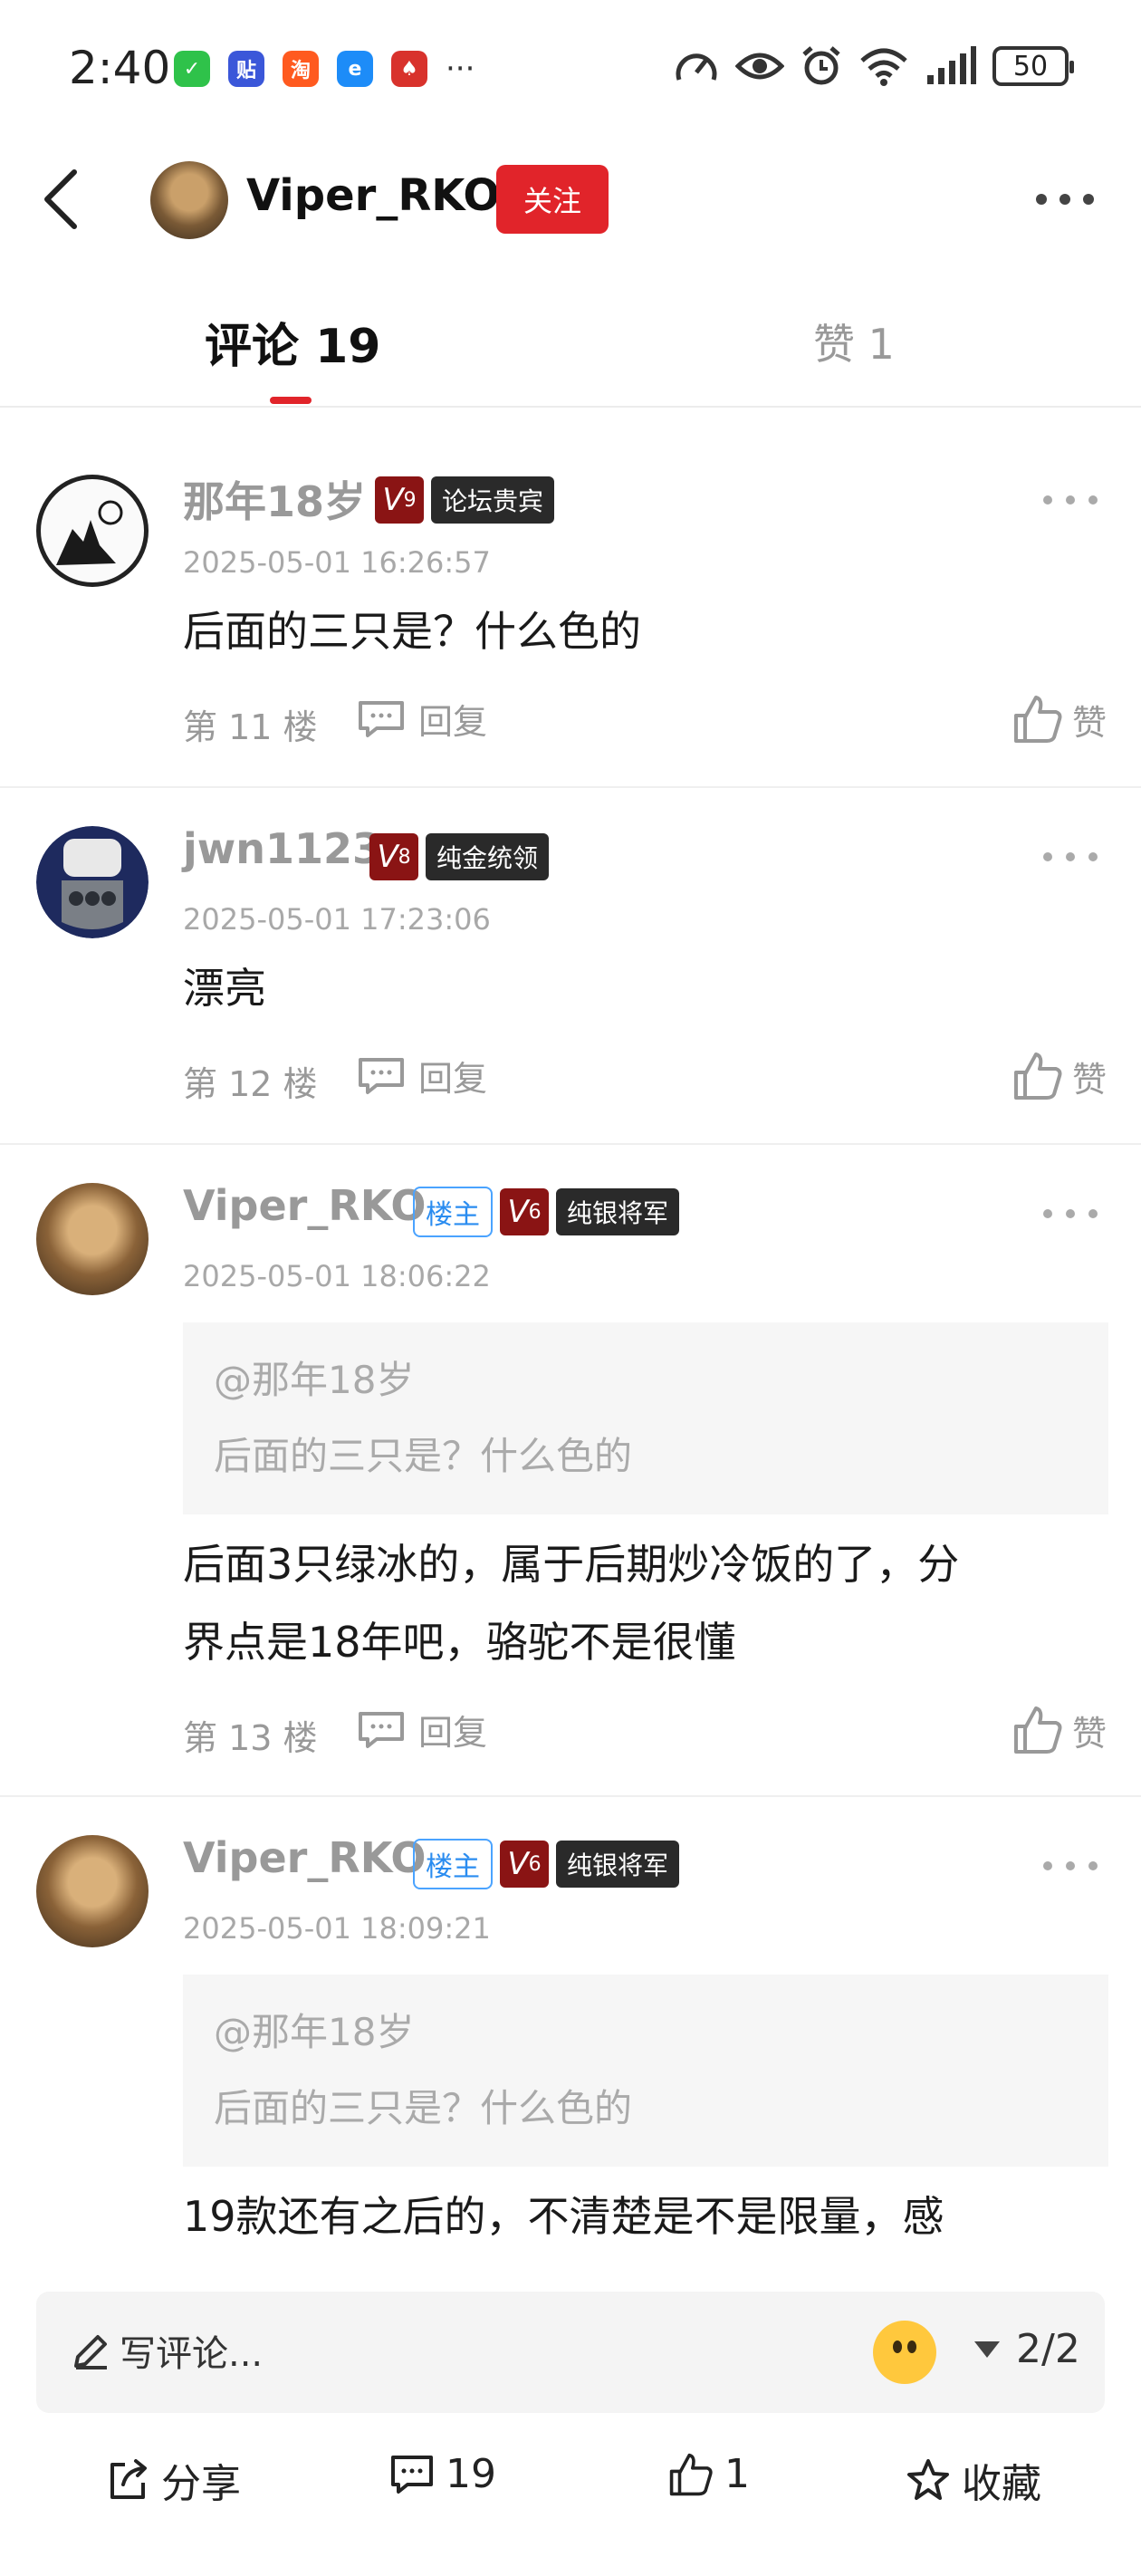 The height and width of the screenshot is (2576, 1141). I want to click on battery-icon: 50, so click(1033, 66).